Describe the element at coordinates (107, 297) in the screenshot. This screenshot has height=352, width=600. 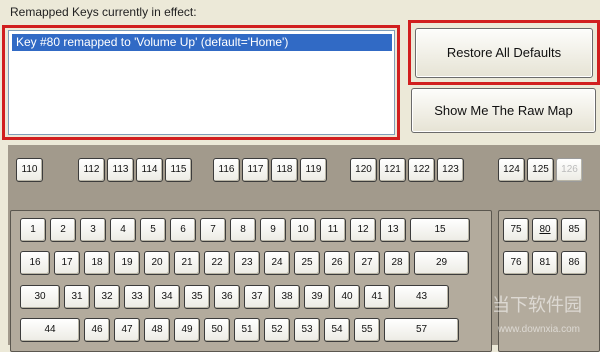
I see `key-32: 32` at that location.